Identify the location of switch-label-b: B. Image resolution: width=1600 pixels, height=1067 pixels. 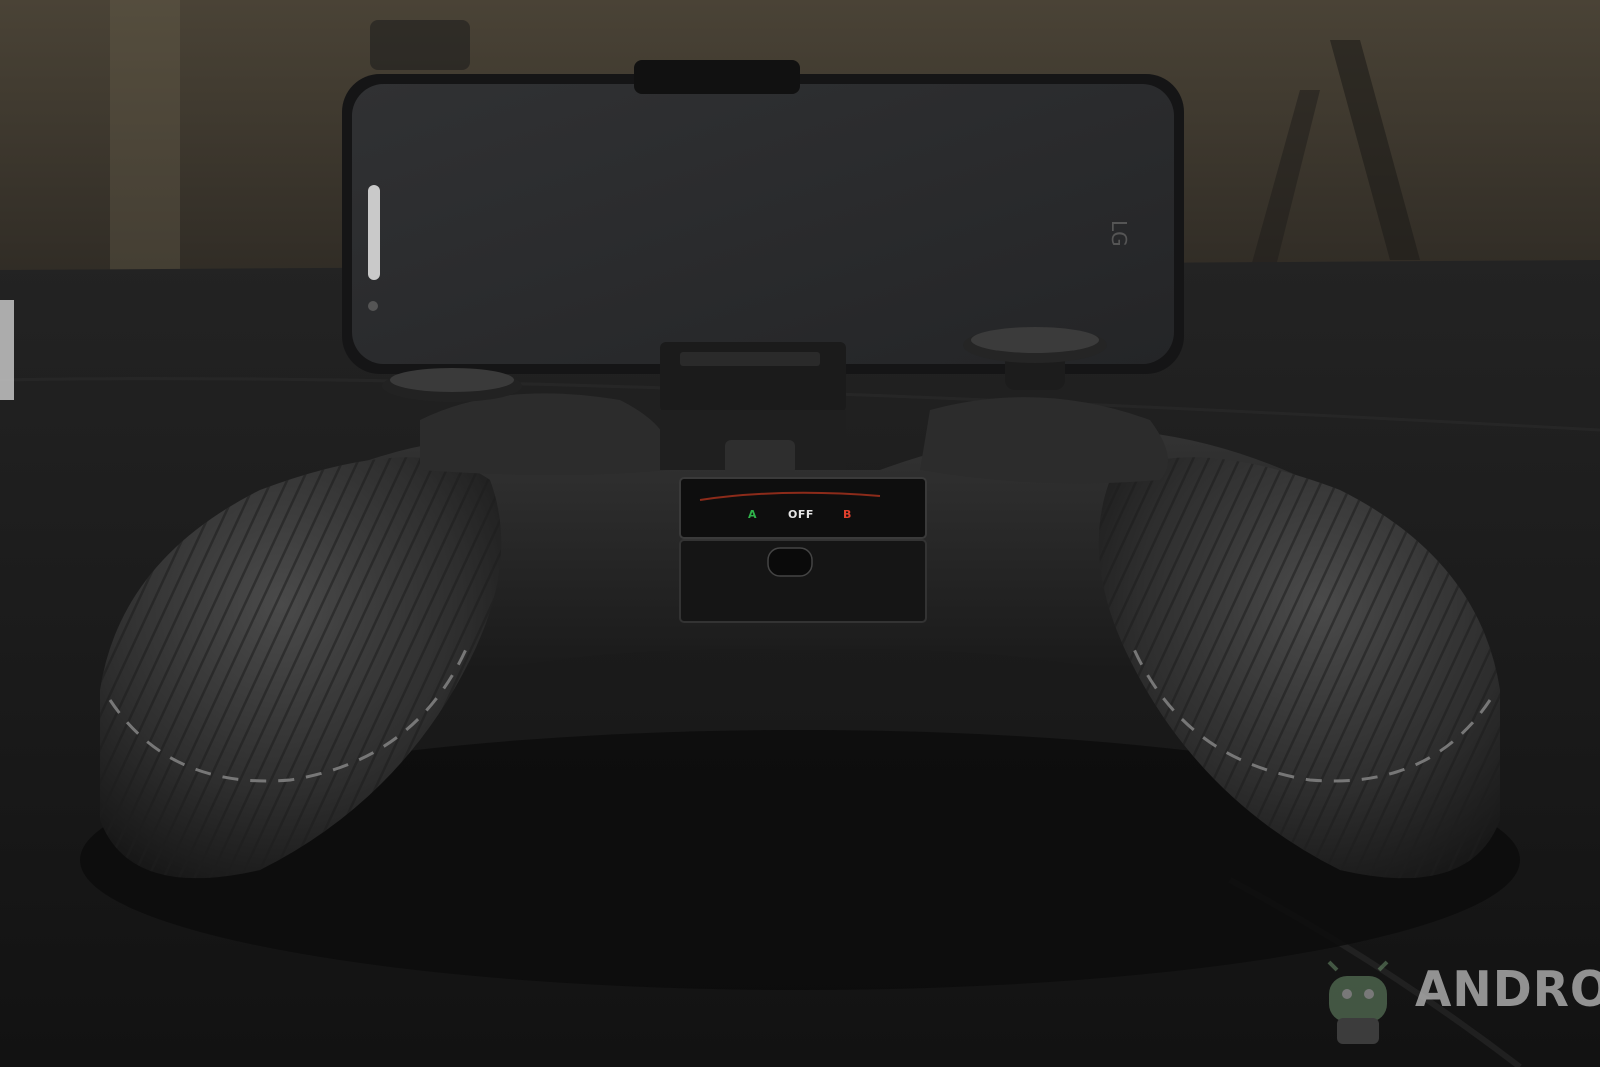
(847, 514).